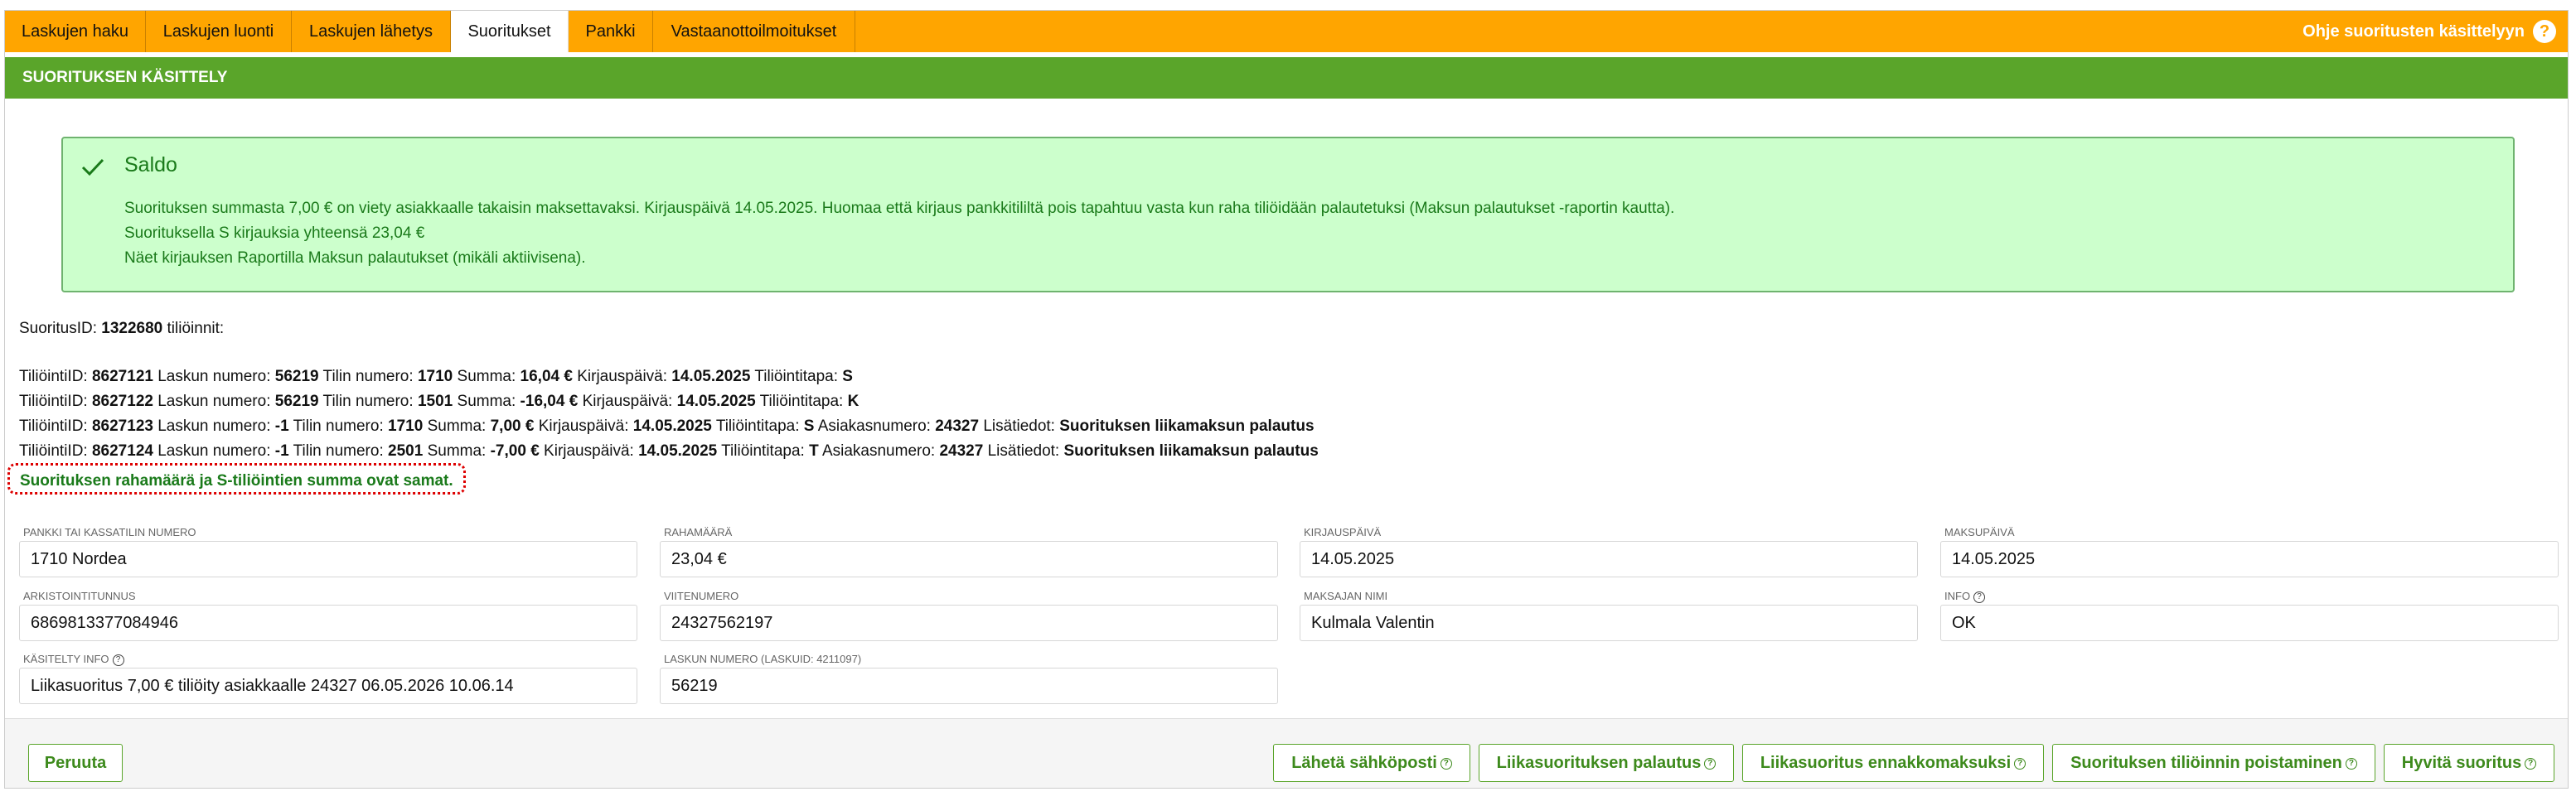 The width and height of the screenshot is (2576, 806). I want to click on credit-payment-button: Hyvitä suoritus?, so click(2469, 763).